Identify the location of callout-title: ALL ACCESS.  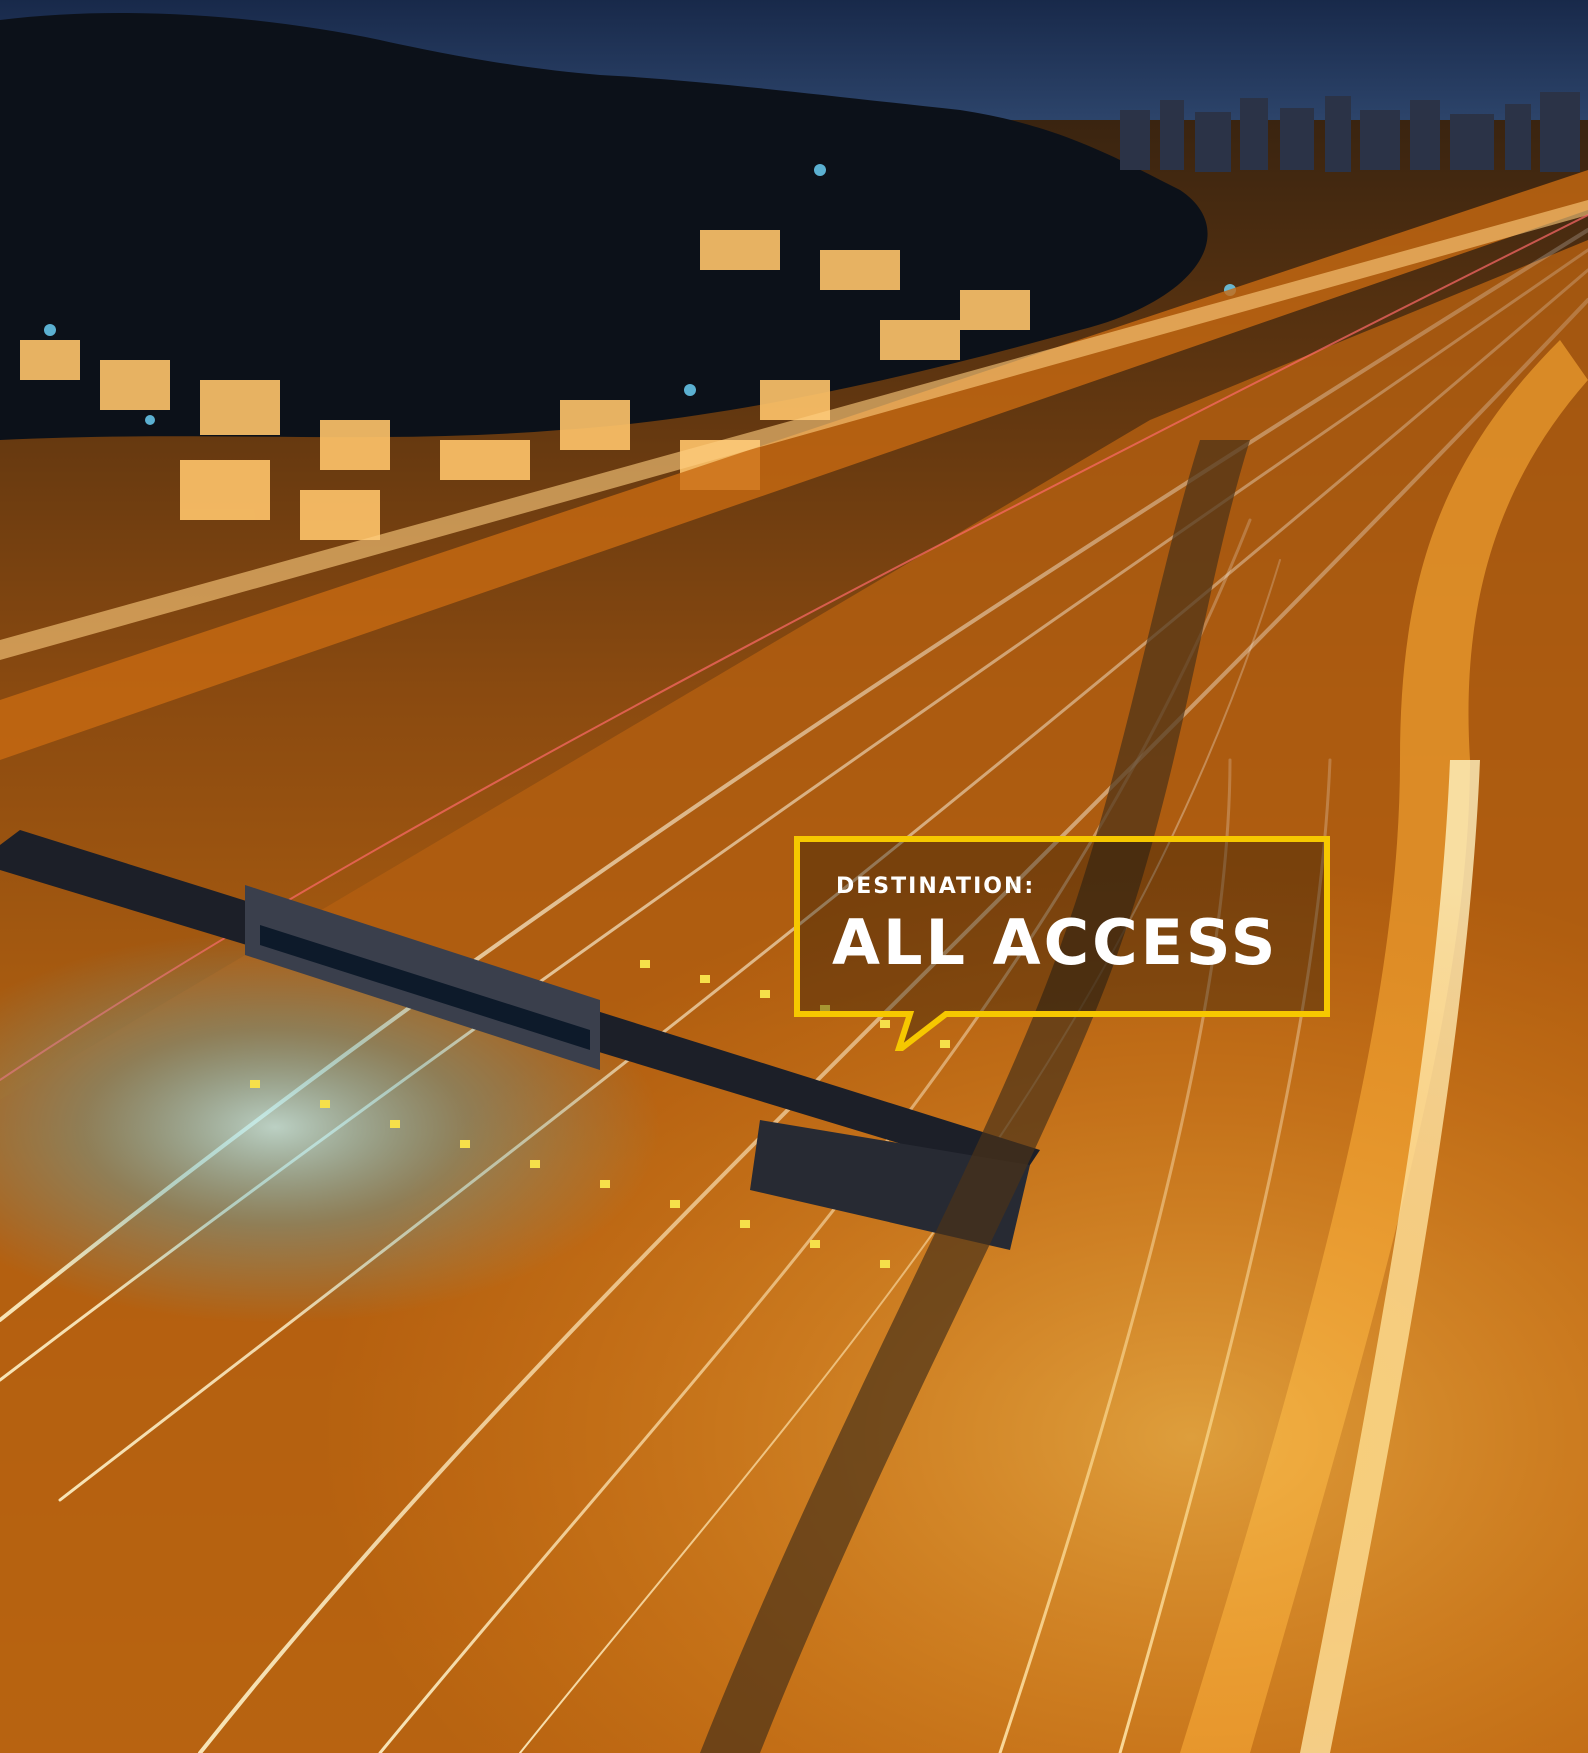
(1055, 942).